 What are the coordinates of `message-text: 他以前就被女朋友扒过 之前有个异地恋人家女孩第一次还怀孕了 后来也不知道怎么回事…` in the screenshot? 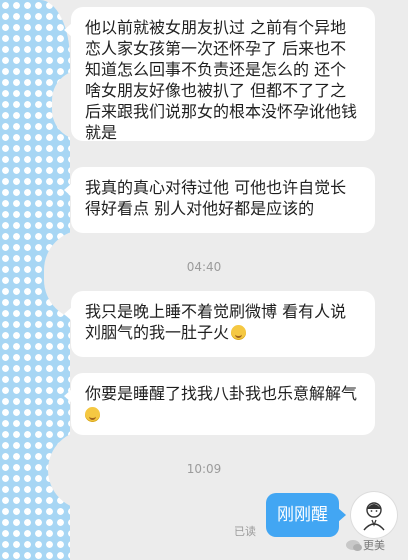 It's located at (221, 80).